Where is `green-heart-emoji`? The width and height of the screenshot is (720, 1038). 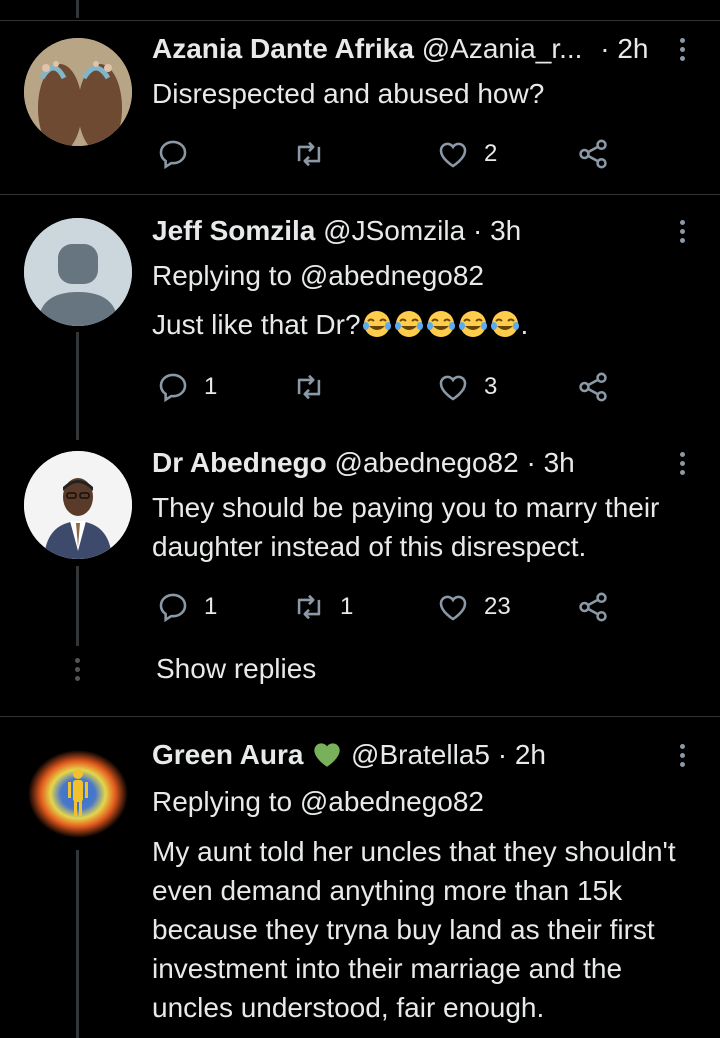
green-heart-emoji is located at coordinates (327, 754).